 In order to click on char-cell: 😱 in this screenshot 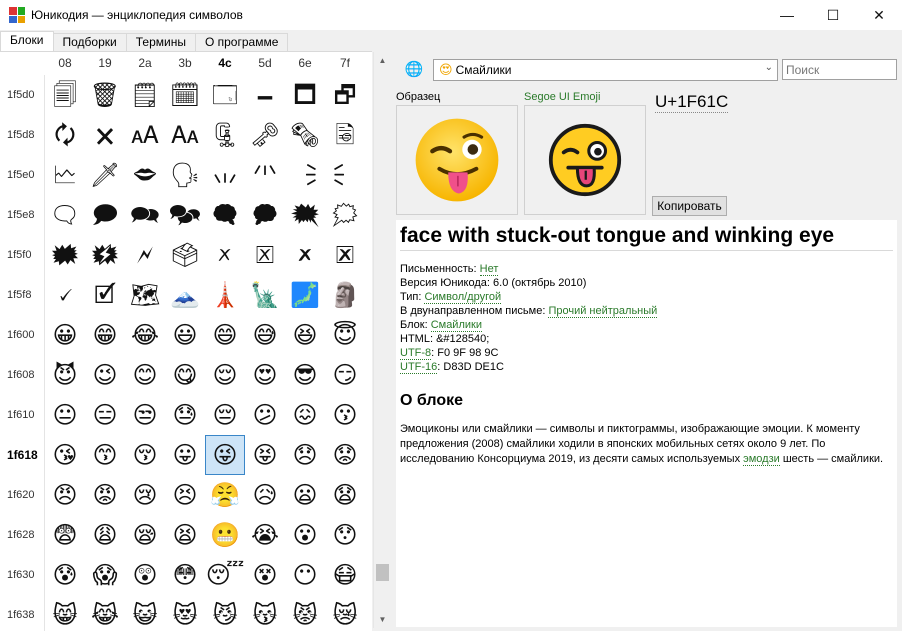, I will do `click(105, 575)`.